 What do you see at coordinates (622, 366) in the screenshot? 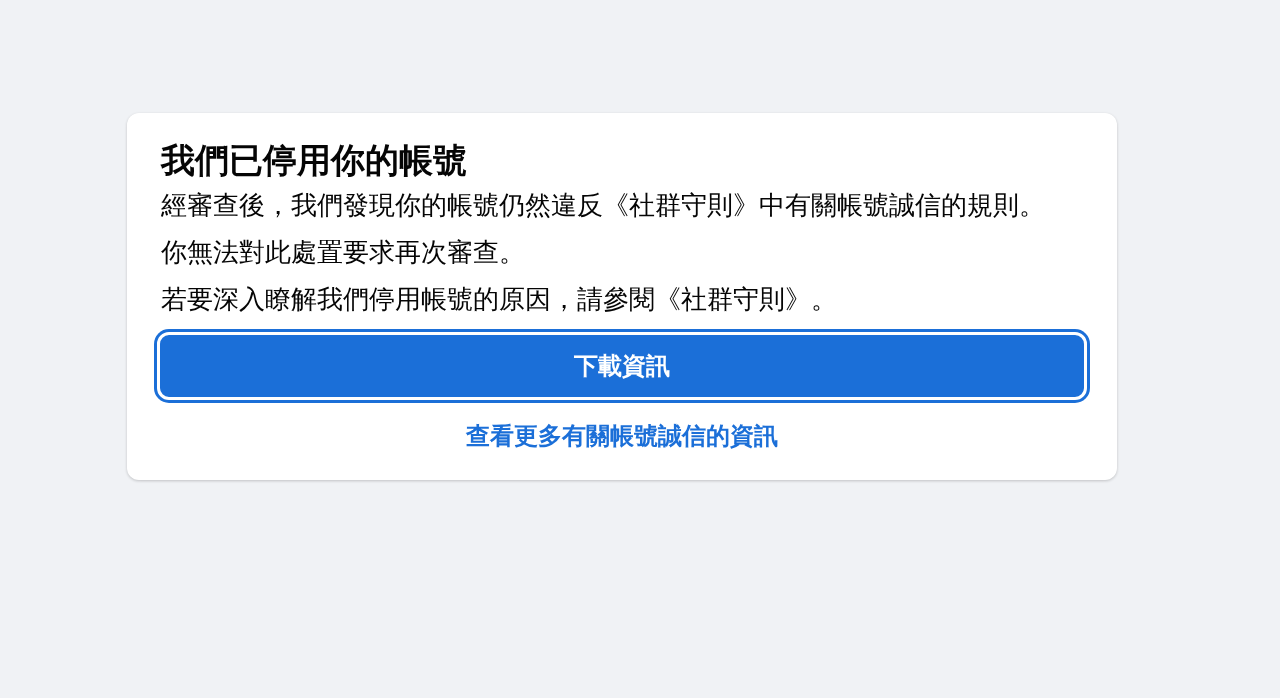
I see `download-button: 下載資訊` at bounding box center [622, 366].